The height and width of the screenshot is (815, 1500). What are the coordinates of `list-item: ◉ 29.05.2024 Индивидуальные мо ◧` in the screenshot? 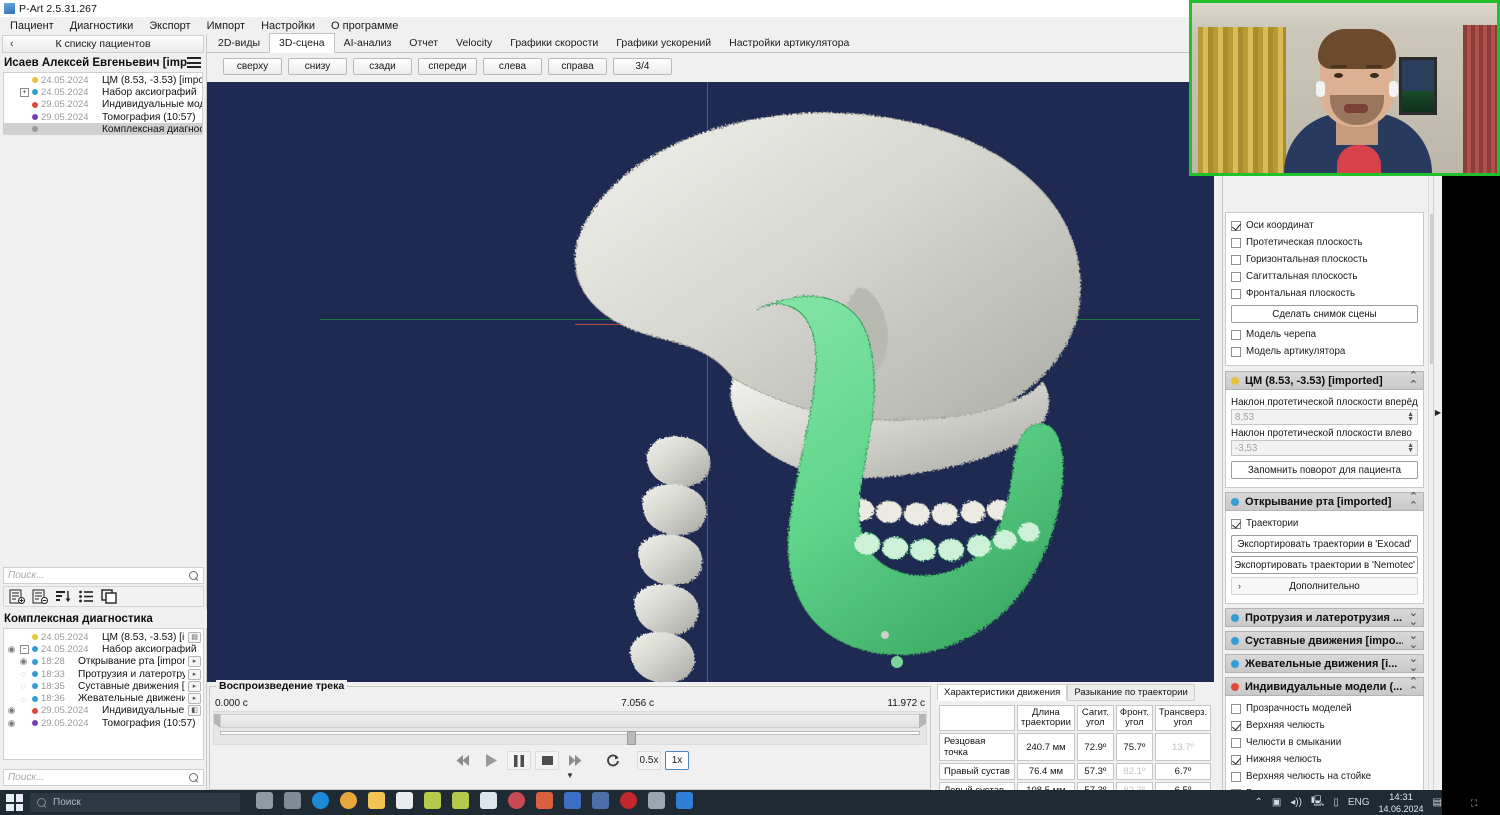 It's located at (103, 711).